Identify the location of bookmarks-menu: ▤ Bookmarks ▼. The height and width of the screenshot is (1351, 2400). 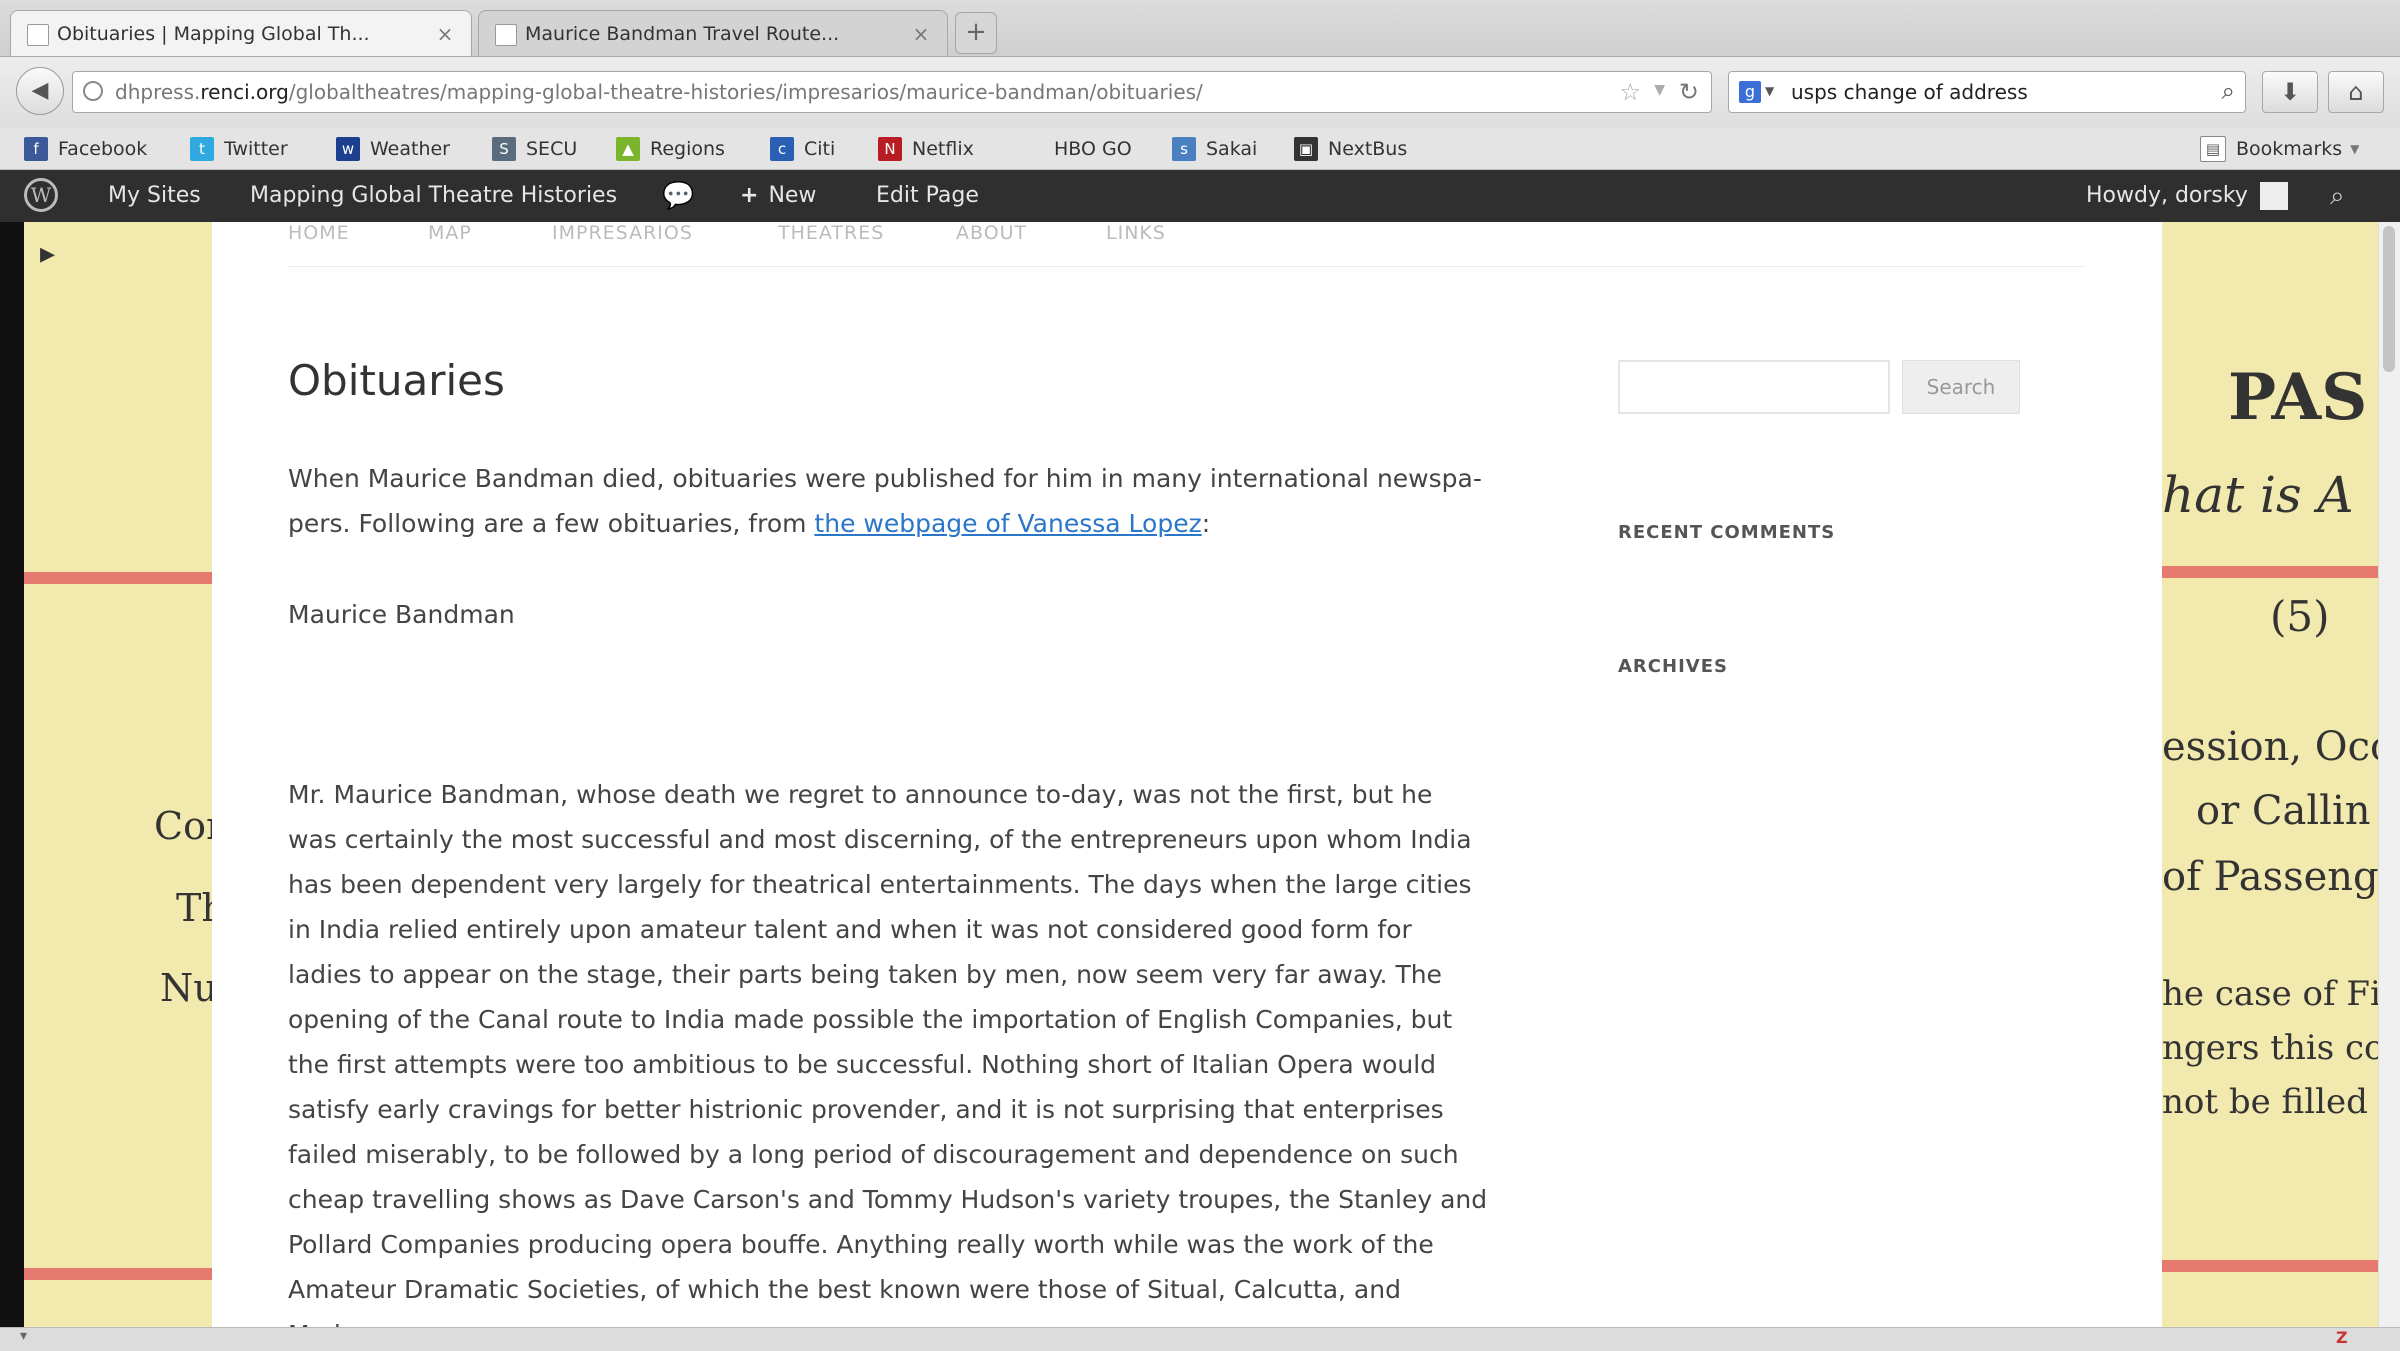
(2279, 149).